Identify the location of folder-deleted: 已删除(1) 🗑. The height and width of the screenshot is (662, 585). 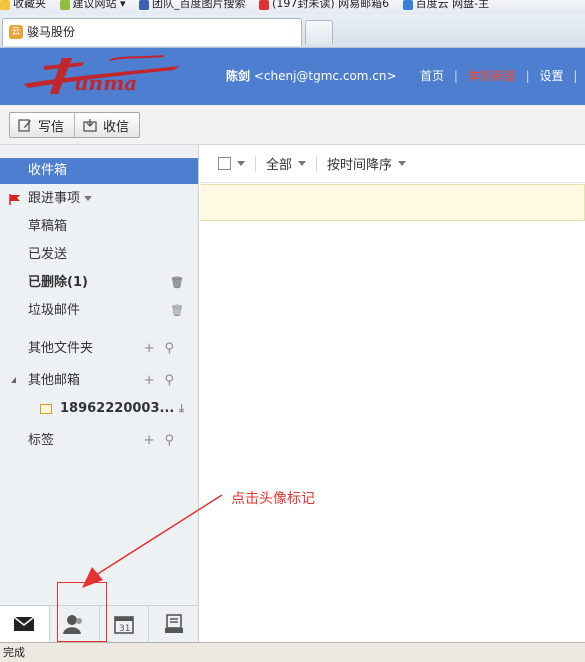
(99, 283).